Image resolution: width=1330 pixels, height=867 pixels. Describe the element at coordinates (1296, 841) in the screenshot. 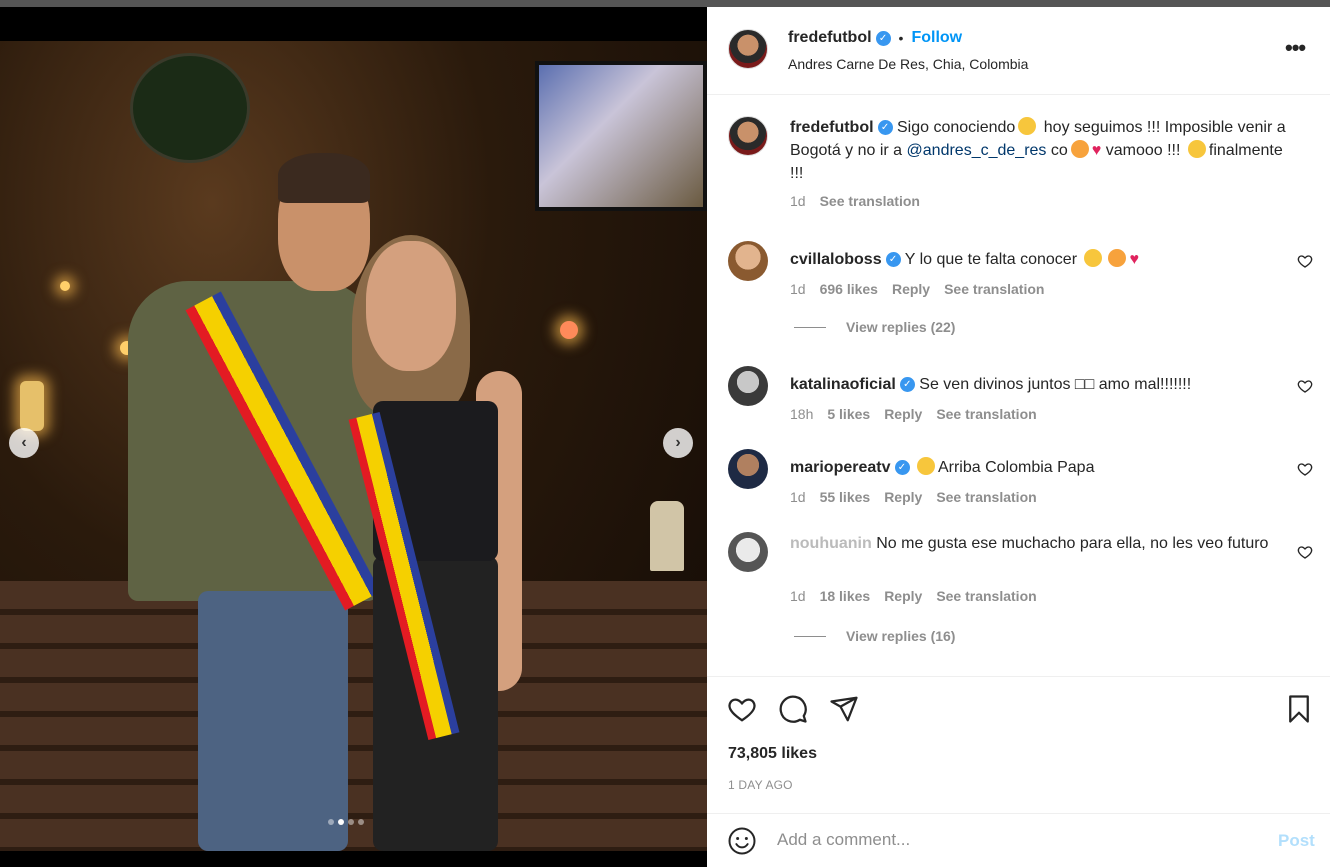

I see `post-comment-button: Post` at that location.